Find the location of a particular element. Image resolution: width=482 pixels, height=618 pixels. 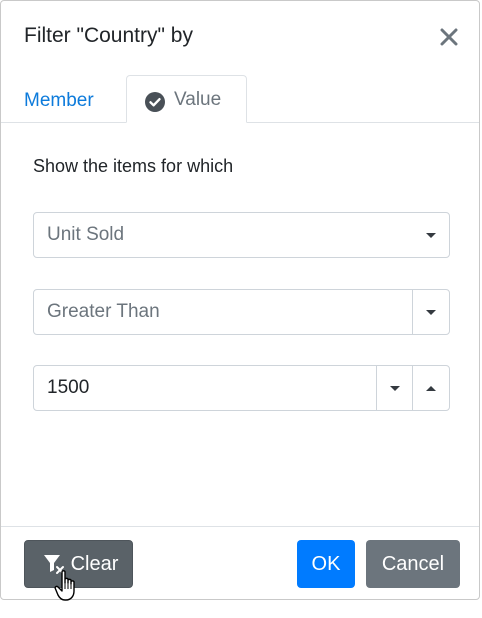

filter-tabs: Member Value is located at coordinates (240, 99).